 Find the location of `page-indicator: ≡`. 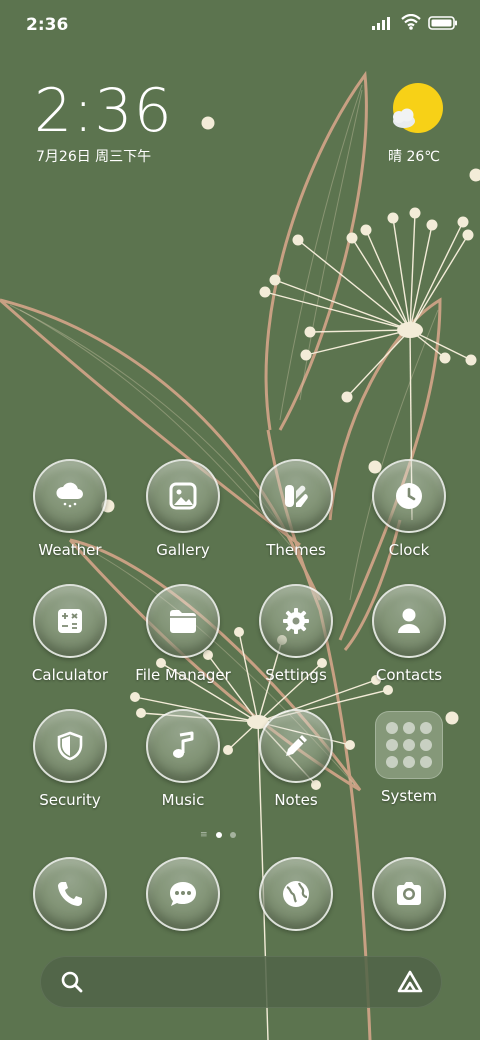

page-indicator: ≡ is located at coordinates (218, 835).